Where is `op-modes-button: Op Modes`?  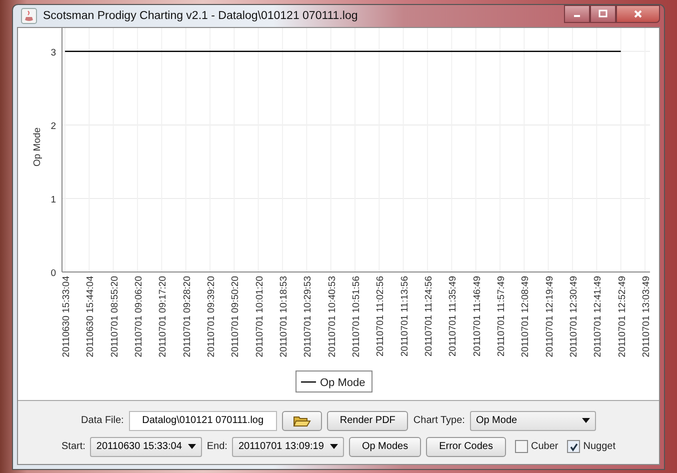 op-modes-button: Op Modes is located at coordinates (385, 446).